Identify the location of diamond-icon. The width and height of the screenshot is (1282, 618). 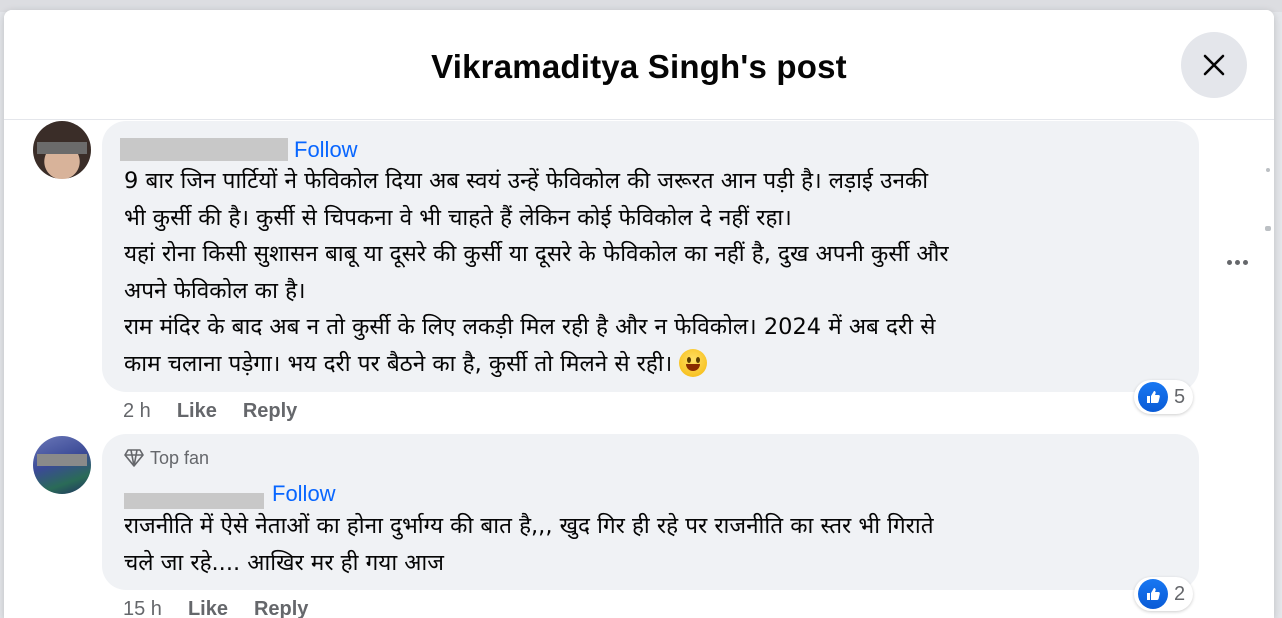
(134, 458).